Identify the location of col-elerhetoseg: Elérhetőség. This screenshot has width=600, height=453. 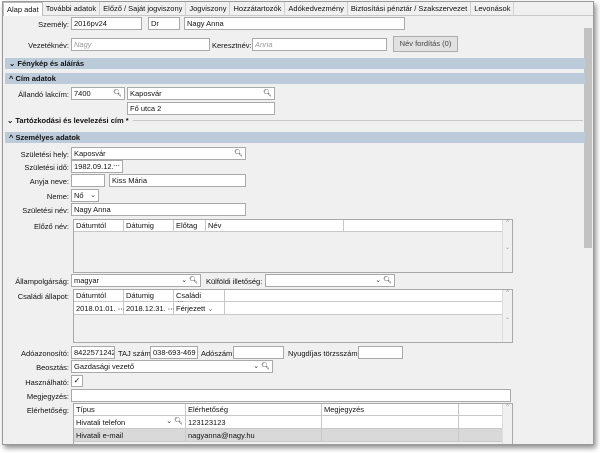
(254, 410).